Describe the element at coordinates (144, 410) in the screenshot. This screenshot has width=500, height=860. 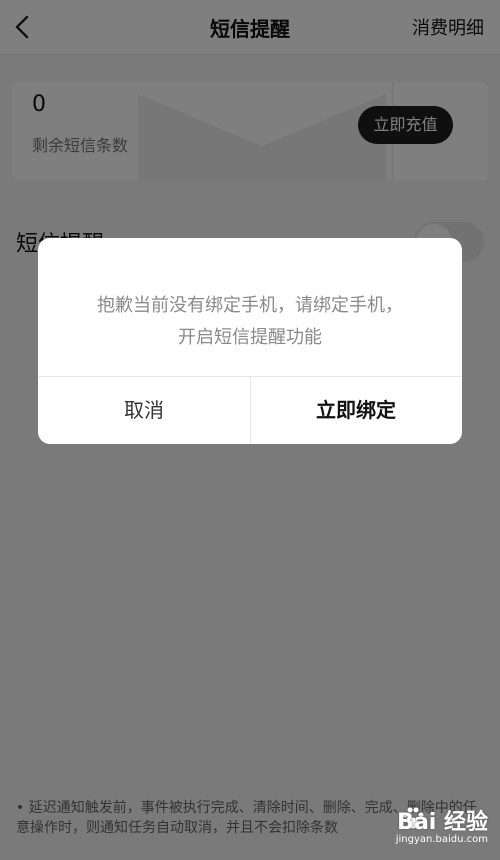
I see `cancel-button: 取消` at that location.